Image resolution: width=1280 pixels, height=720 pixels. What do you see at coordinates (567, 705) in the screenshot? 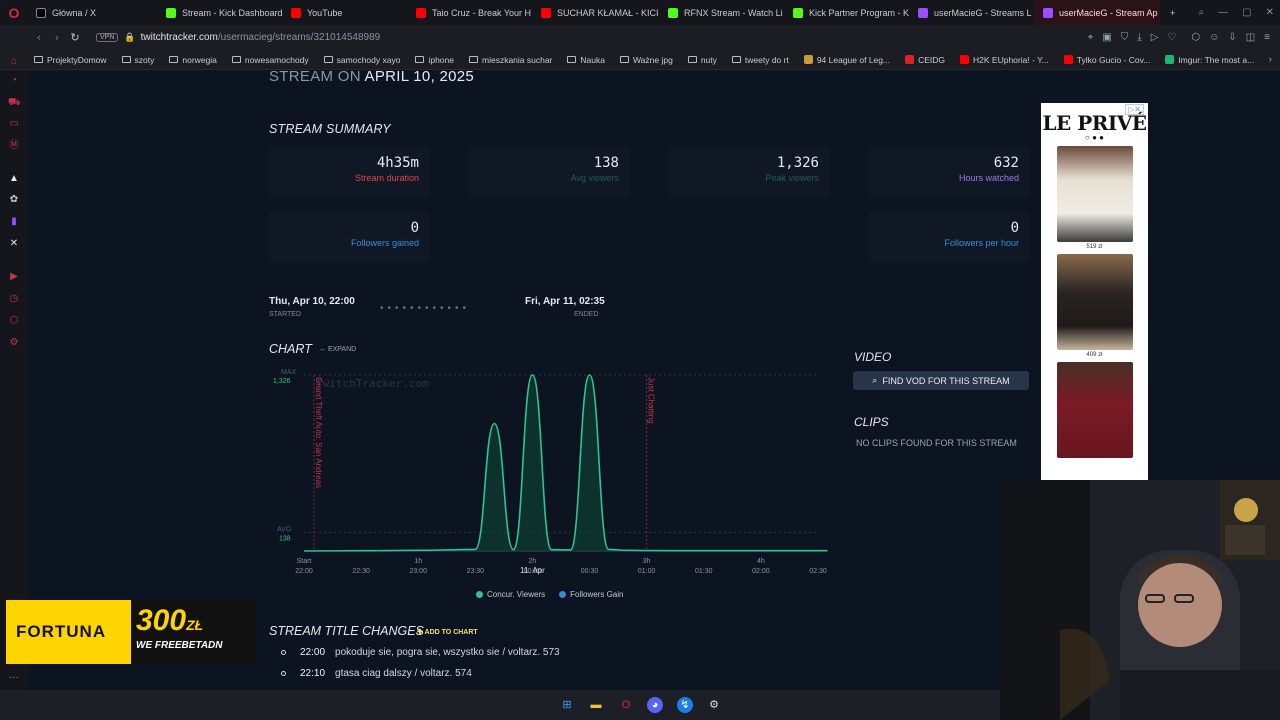
I see `windows-start-icon: ⊞` at bounding box center [567, 705].